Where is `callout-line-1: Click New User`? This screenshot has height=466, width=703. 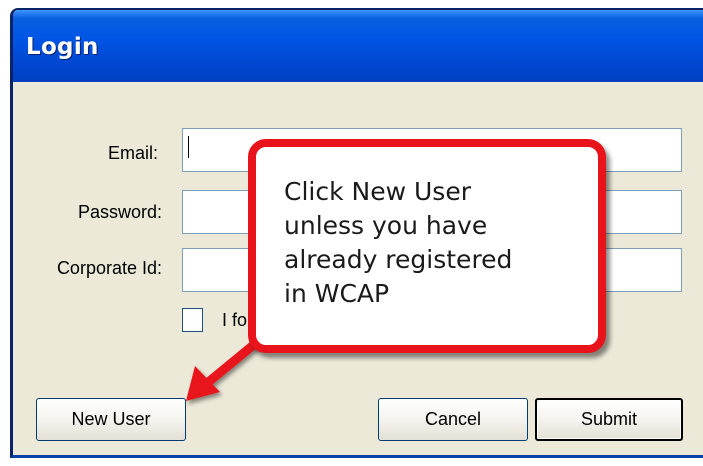 callout-line-1: Click New User is located at coordinates (377, 191).